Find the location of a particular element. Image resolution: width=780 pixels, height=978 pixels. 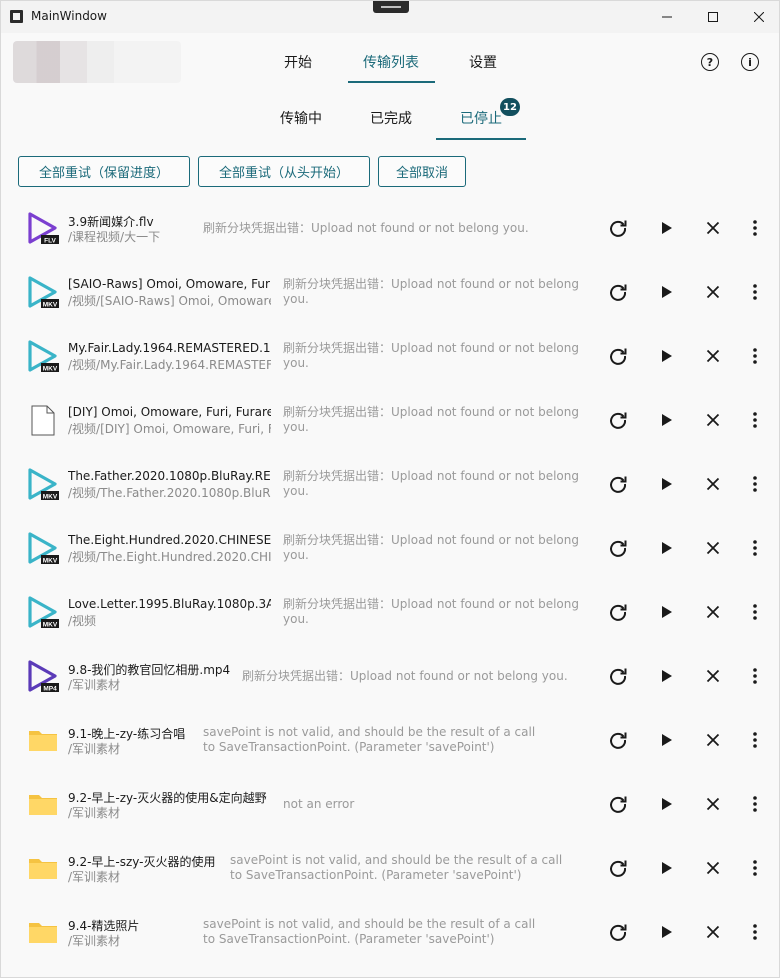

transfer-row: 9.2-早上-zy-灭火器的使用&定向越野/军训素材 not an error is located at coordinates (390, 804).